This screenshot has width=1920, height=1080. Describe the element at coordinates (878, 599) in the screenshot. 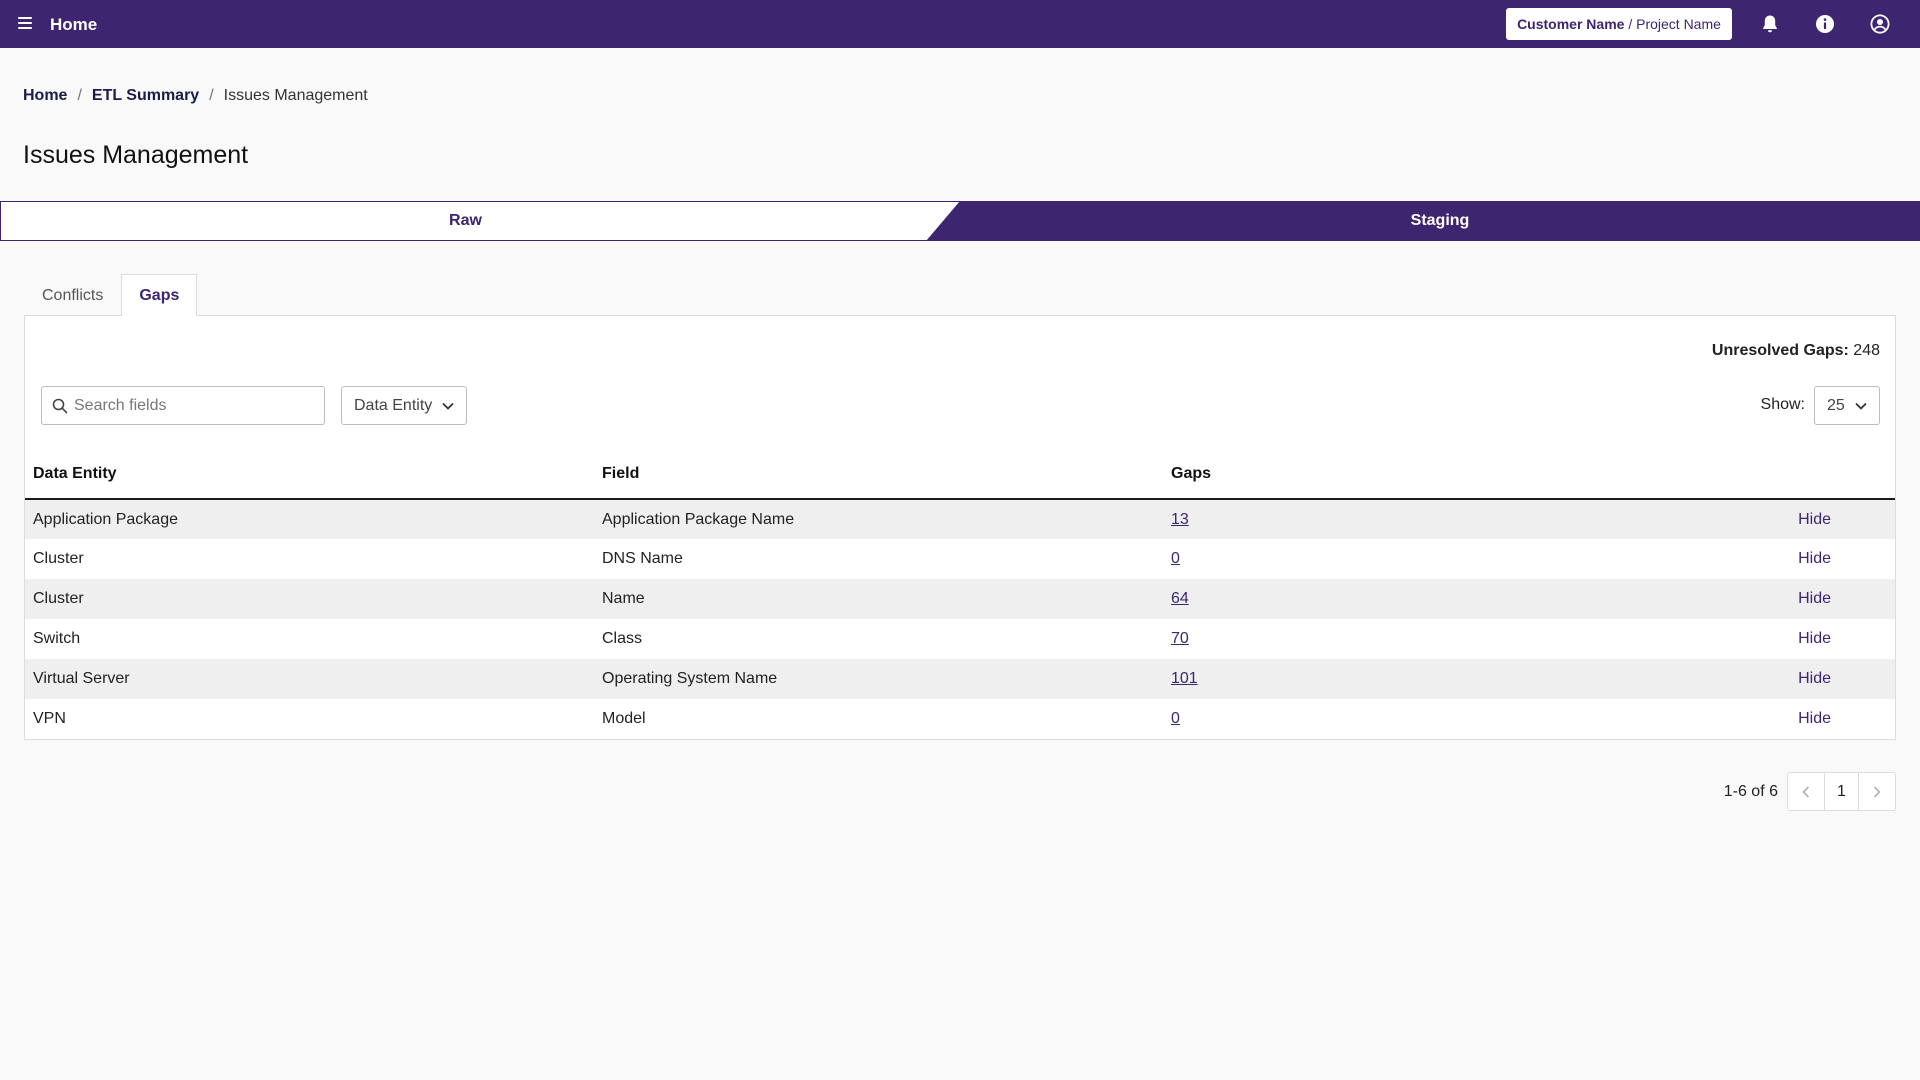

I see `cell-field: Name` at that location.